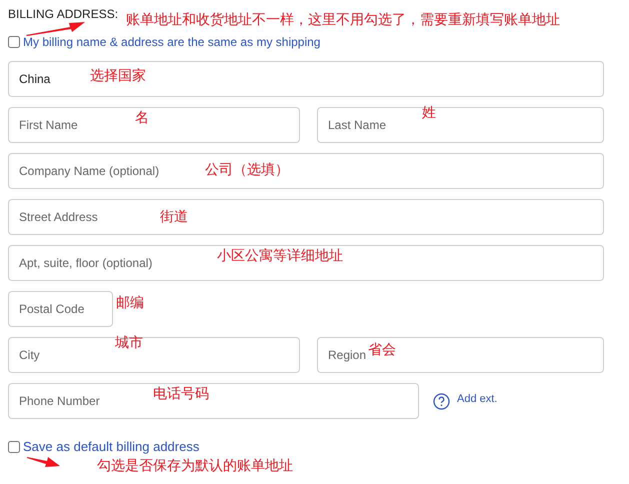  Describe the element at coordinates (181, 394) in the screenshot. I see `annotation-note: 电话号码` at that location.